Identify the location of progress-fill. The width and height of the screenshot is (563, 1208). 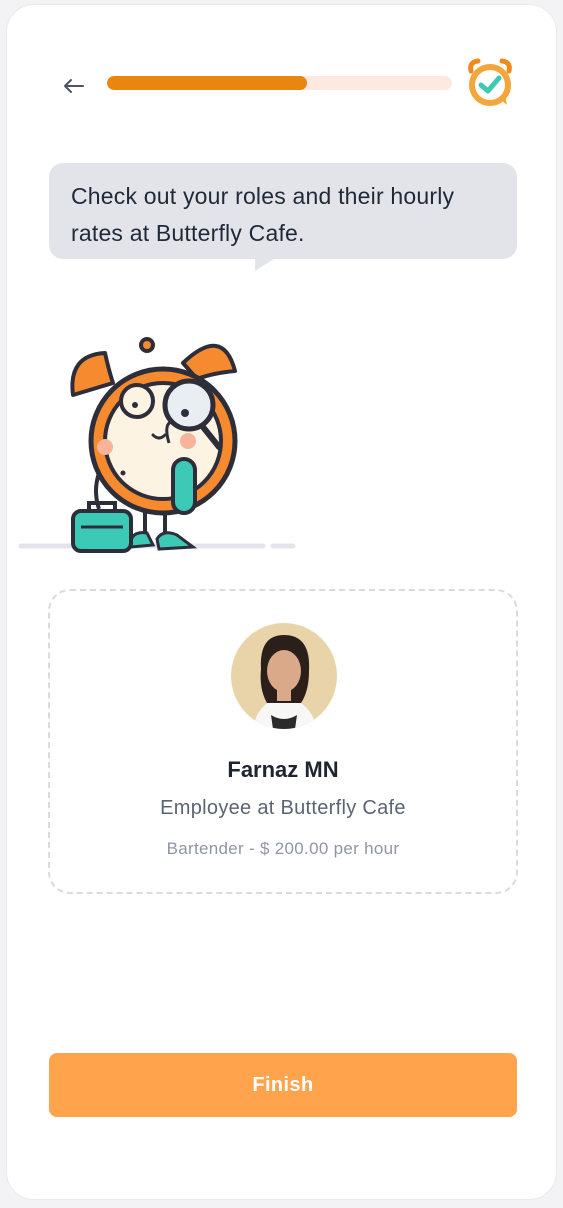
(207, 83).